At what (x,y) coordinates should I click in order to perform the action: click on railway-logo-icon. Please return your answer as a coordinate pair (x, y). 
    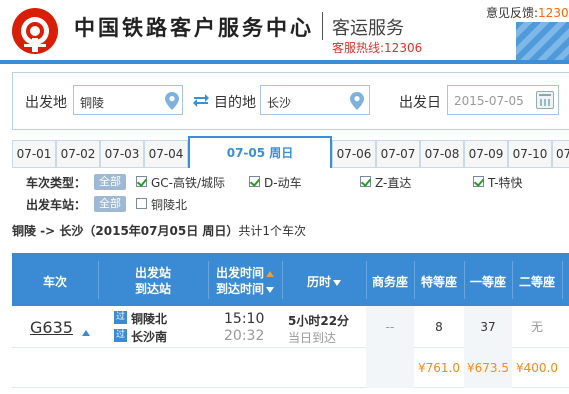
    Looking at the image, I should click on (35, 31).